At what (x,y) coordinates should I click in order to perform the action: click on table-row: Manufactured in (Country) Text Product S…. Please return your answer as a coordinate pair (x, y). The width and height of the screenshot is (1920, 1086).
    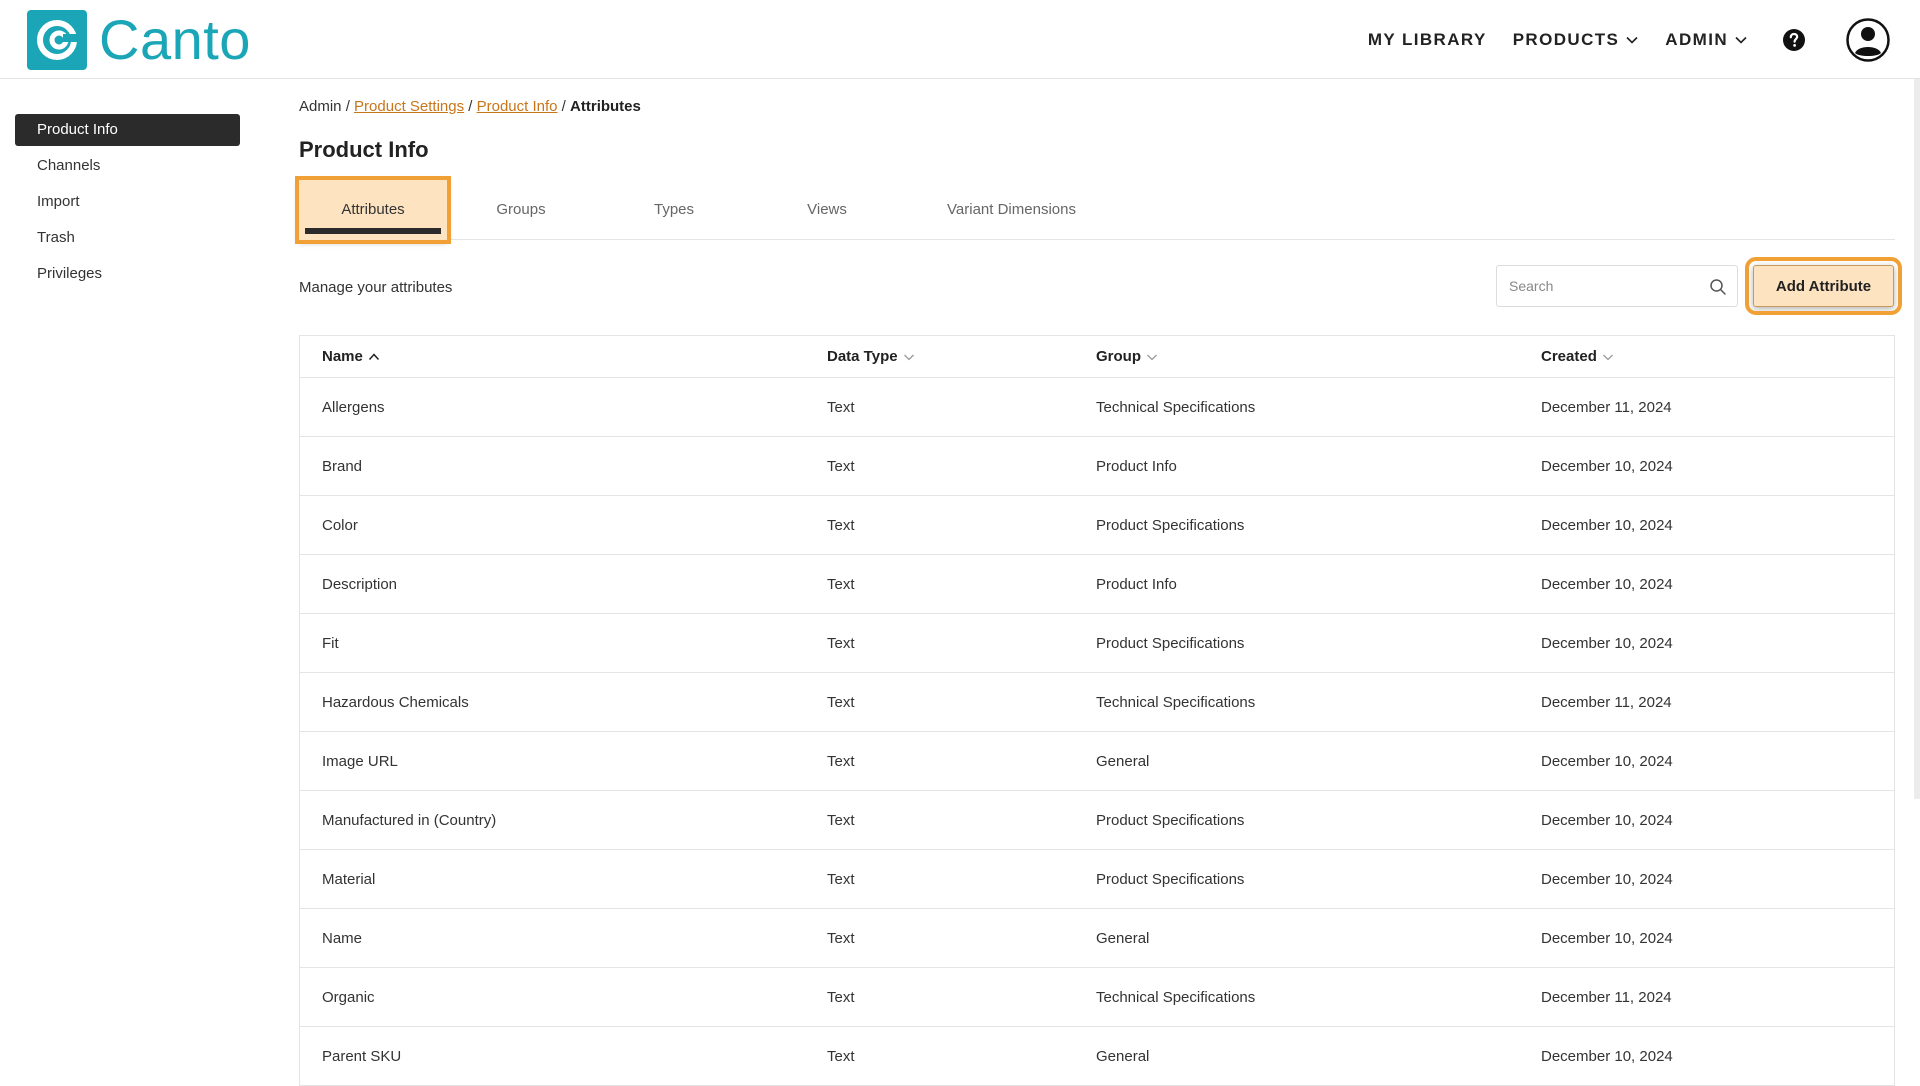
    Looking at the image, I should click on (1097, 820).